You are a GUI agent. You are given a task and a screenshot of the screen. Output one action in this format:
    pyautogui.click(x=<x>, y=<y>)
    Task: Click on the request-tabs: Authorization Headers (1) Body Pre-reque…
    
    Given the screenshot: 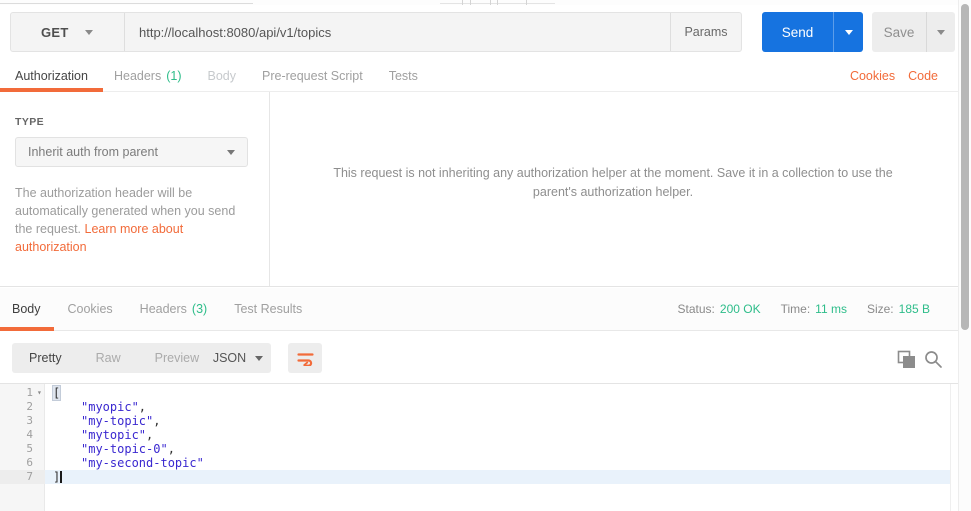 What is the action you would take?
    pyautogui.click(x=479, y=76)
    